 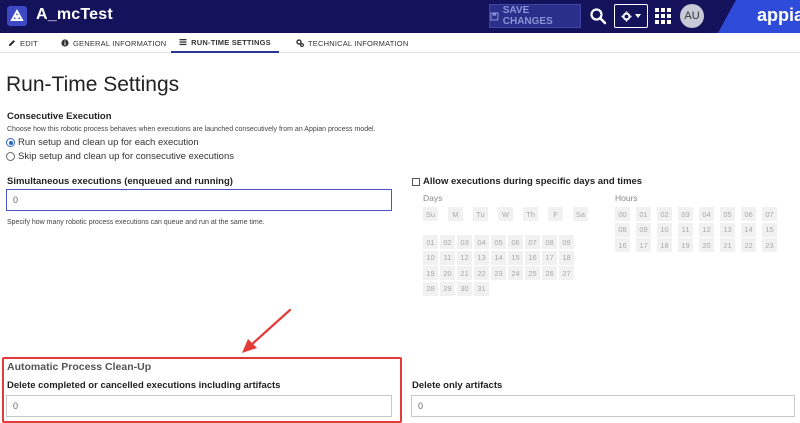 I want to click on hour-cell: 14, so click(x=748, y=229).